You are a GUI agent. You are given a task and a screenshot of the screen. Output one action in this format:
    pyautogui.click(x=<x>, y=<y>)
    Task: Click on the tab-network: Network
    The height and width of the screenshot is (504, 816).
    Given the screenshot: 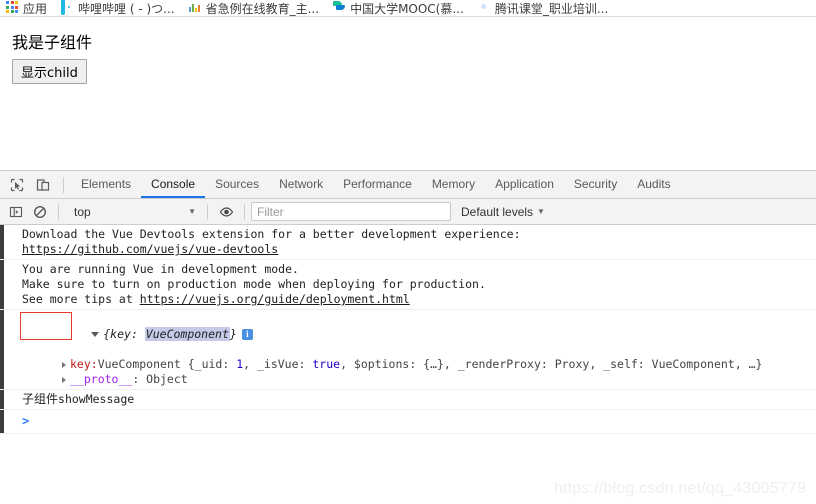 What is the action you would take?
    pyautogui.click(x=301, y=184)
    